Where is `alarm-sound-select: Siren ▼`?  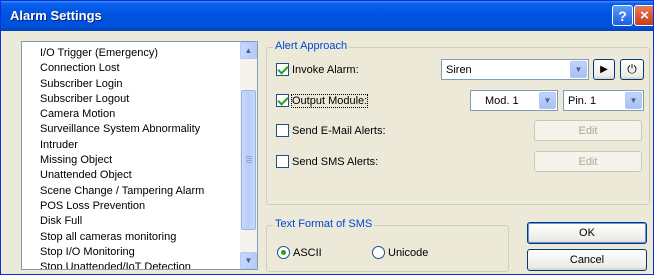
alarm-sound-select: Siren ▼ is located at coordinates (515, 69).